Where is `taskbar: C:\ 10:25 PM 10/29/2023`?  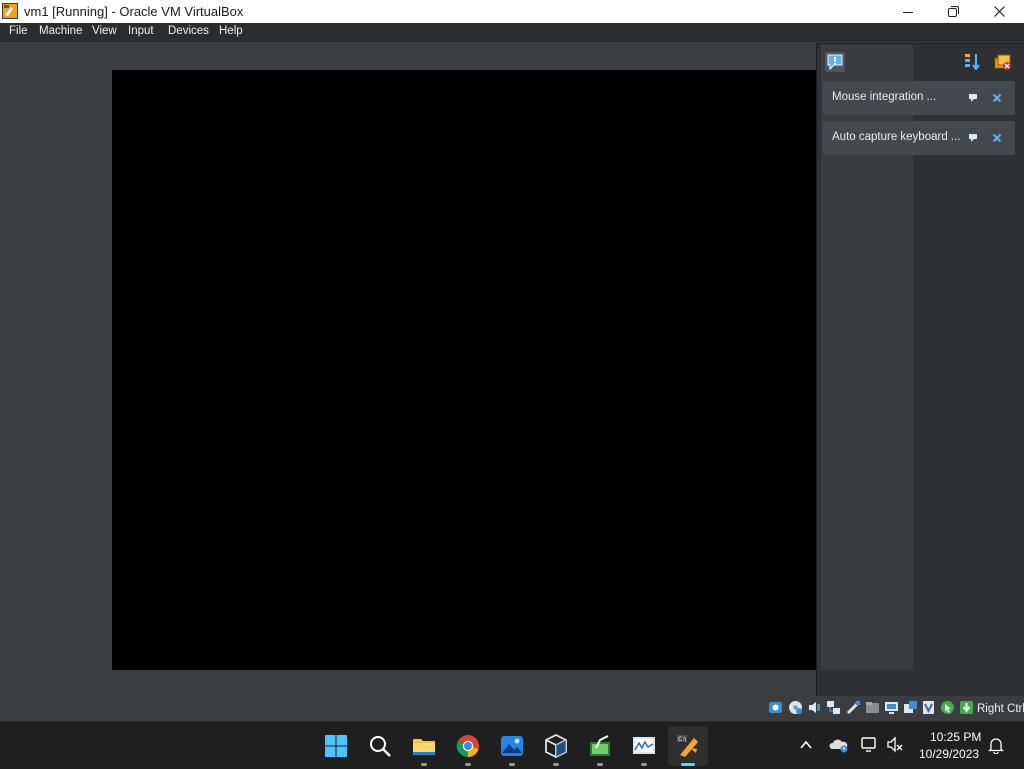 taskbar: C:\ 10:25 PM 10/29/2023 is located at coordinates (512, 745).